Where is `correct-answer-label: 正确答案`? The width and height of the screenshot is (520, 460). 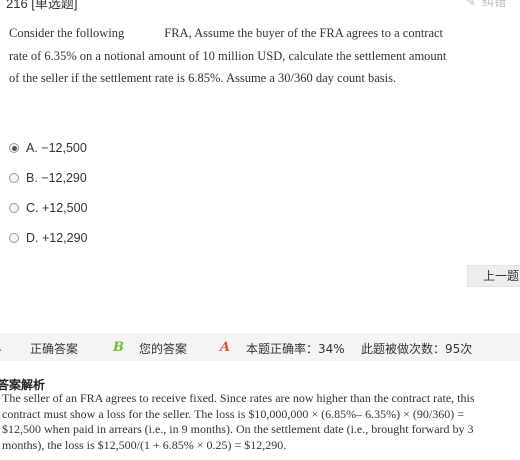
correct-answer-label: 正确答案 is located at coordinates (54, 349).